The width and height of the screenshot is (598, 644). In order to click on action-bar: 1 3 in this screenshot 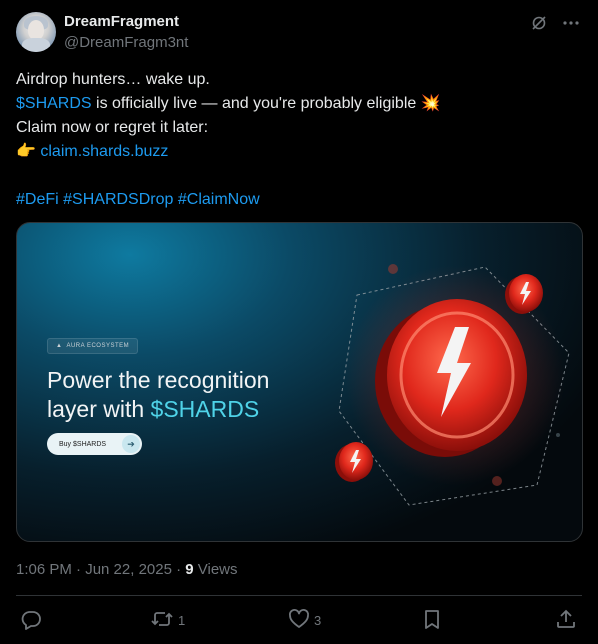, I will do `click(299, 621)`.